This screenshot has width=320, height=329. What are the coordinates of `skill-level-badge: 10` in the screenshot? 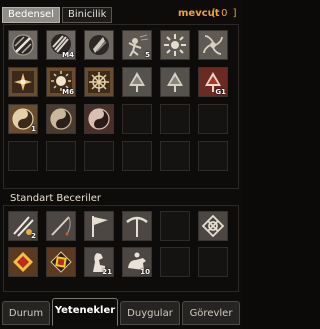 It's located at (145, 272).